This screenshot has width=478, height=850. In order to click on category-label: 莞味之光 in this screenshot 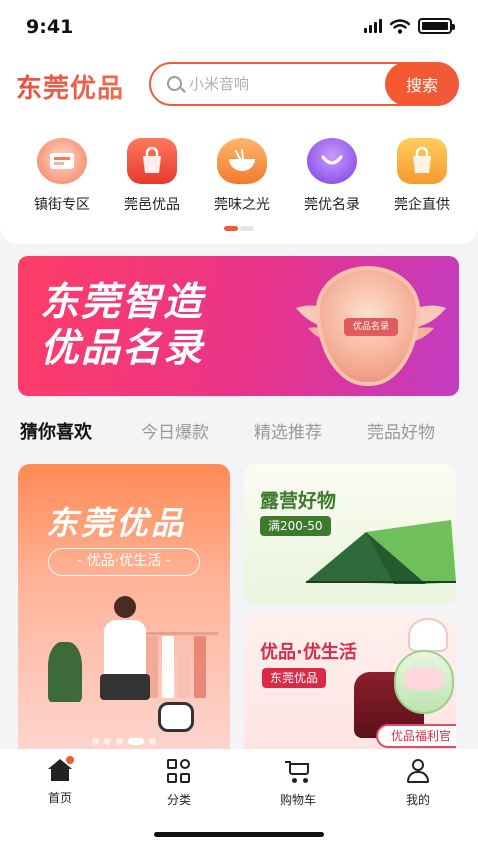, I will do `click(242, 205)`.